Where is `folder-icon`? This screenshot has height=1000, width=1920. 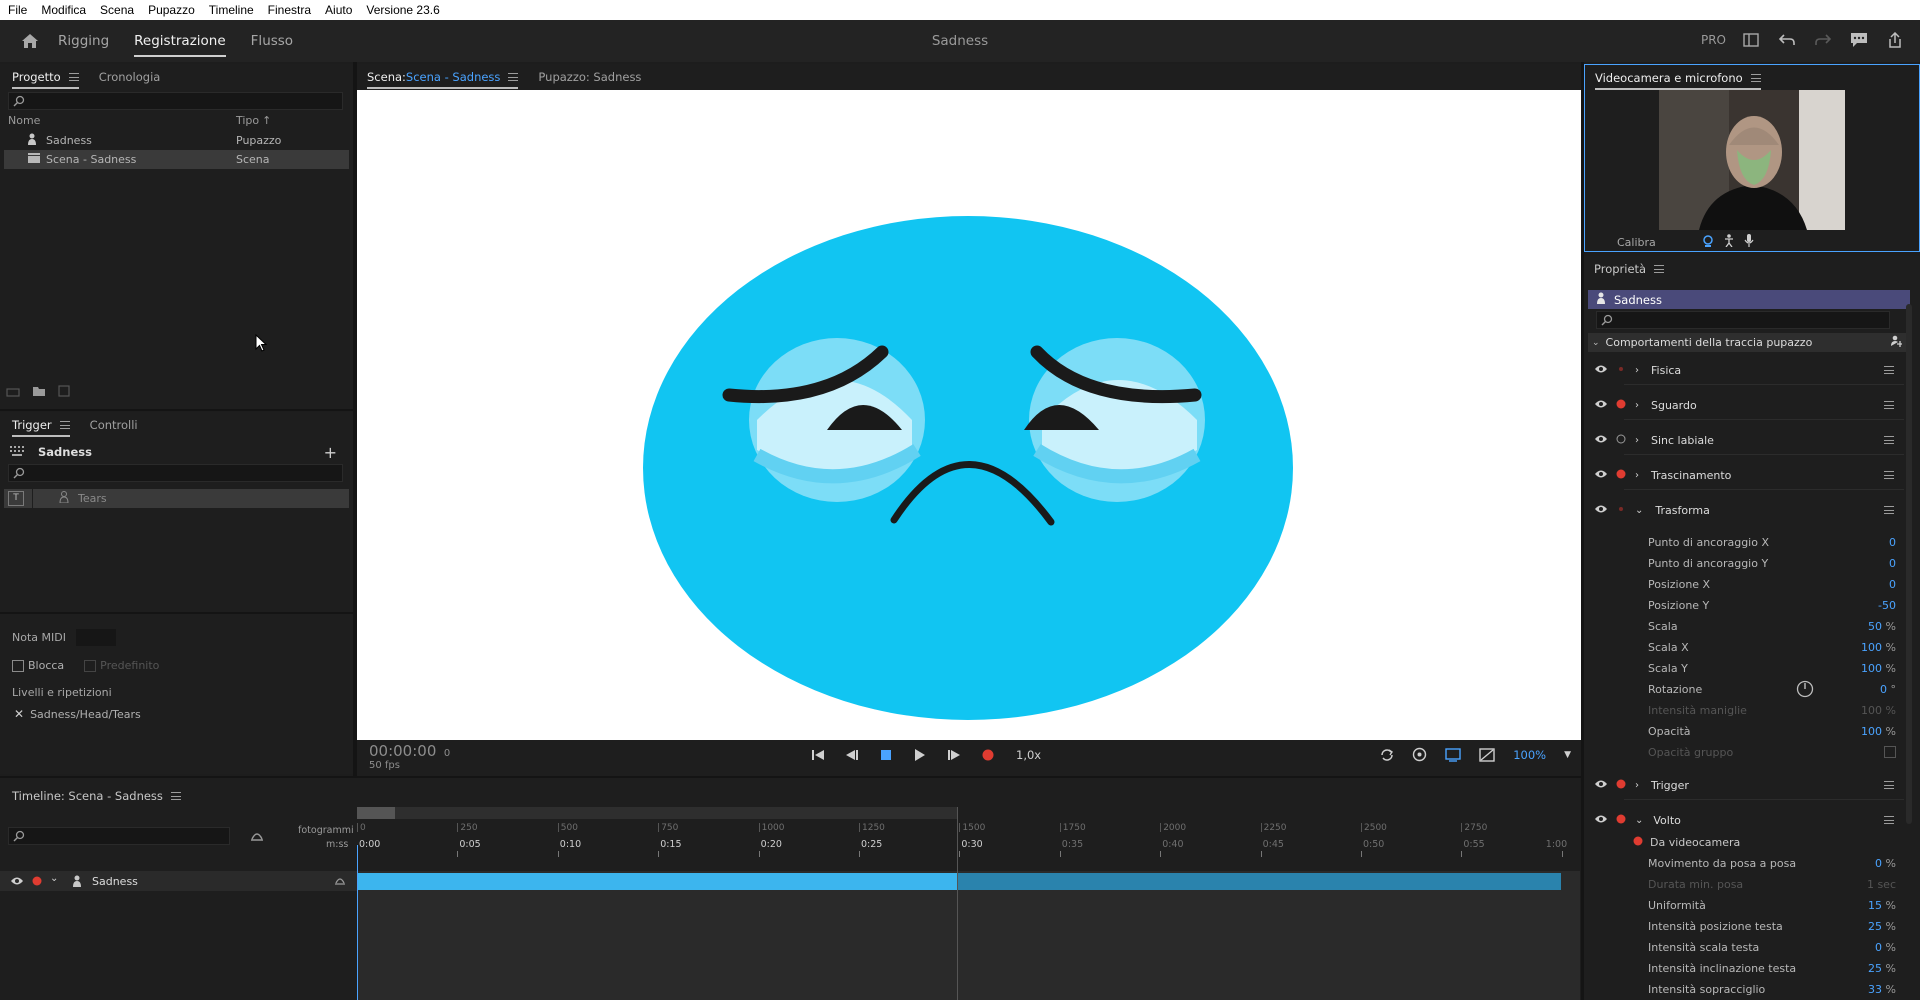 folder-icon is located at coordinates (39, 392).